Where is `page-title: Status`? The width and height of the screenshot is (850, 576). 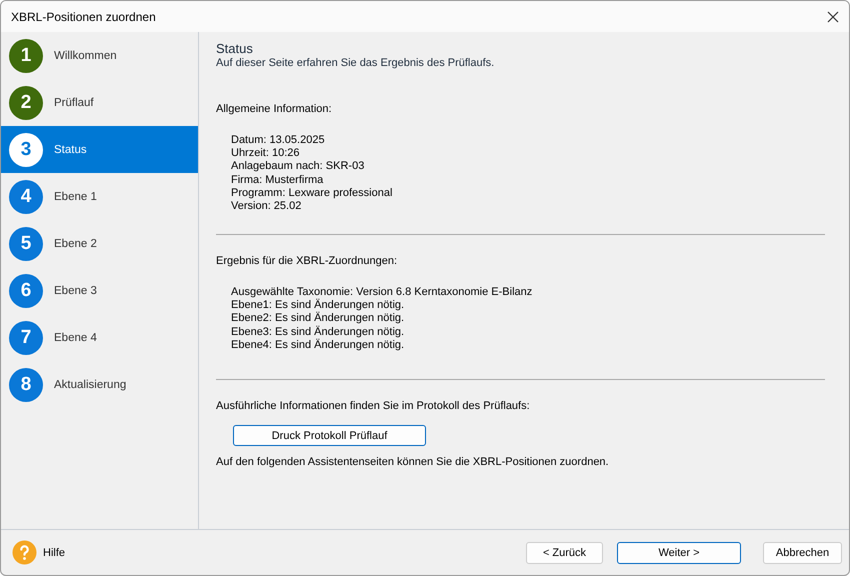 page-title: Status is located at coordinates (235, 48).